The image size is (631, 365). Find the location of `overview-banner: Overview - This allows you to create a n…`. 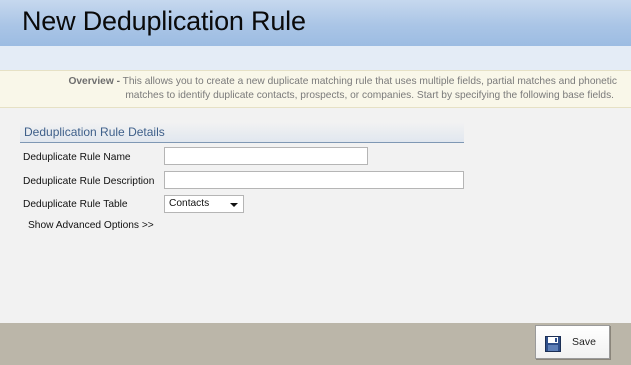

overview-banner: Overview - This allows you to create a n… is located at coordinates (315, 89).